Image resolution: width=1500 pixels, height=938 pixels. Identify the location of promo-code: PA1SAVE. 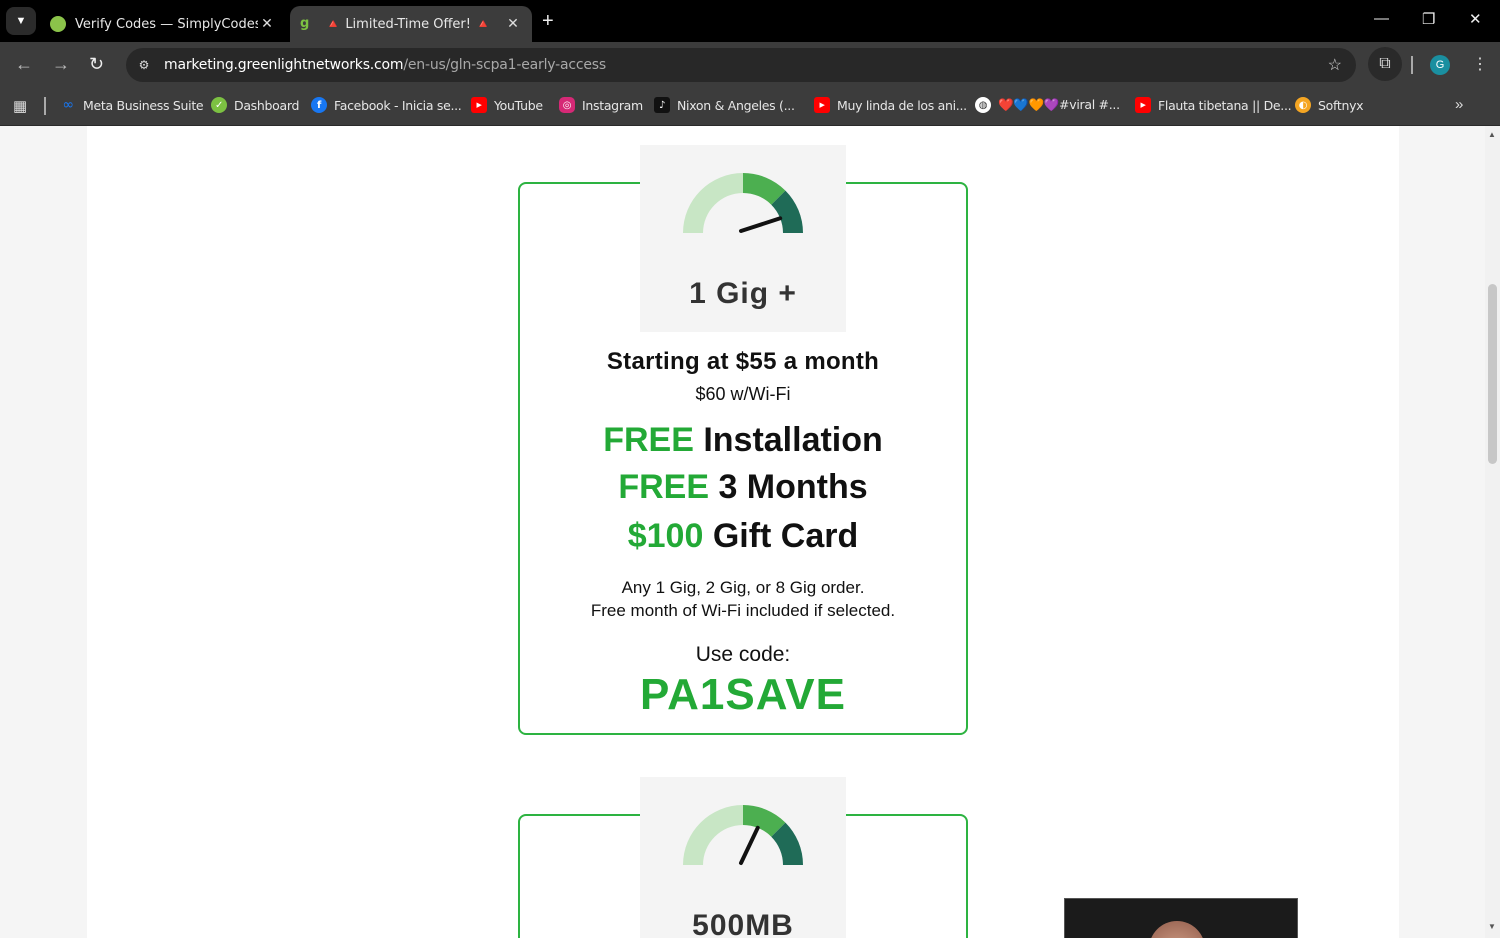
(743, 695).